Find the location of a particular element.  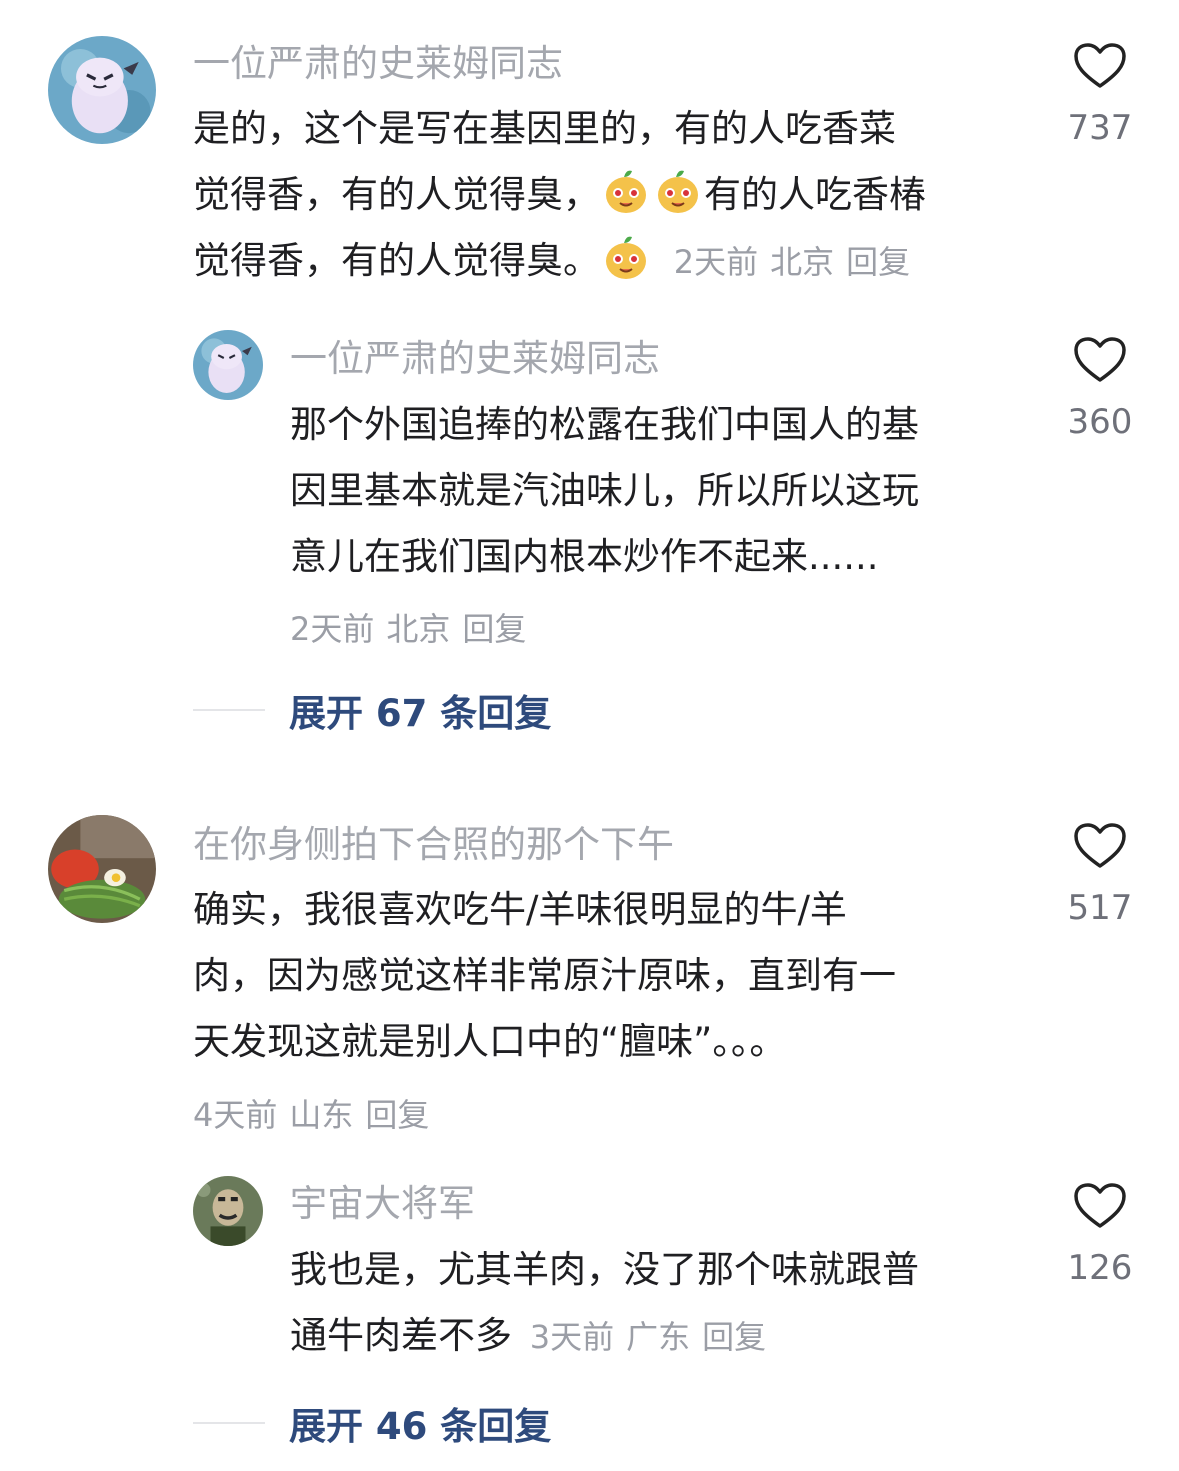

reply-meta: 2天前 北京 回复 is located at coordinates (414, 627).